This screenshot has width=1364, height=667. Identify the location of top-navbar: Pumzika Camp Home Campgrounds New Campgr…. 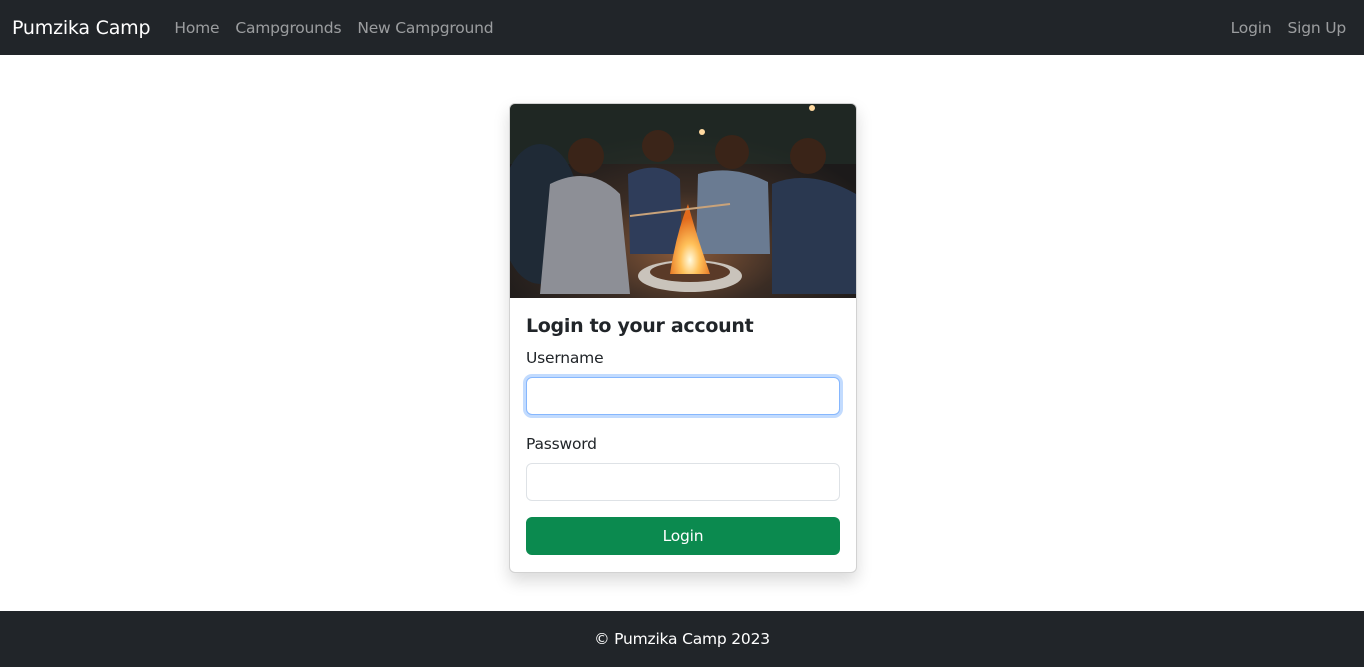
(682, 27).